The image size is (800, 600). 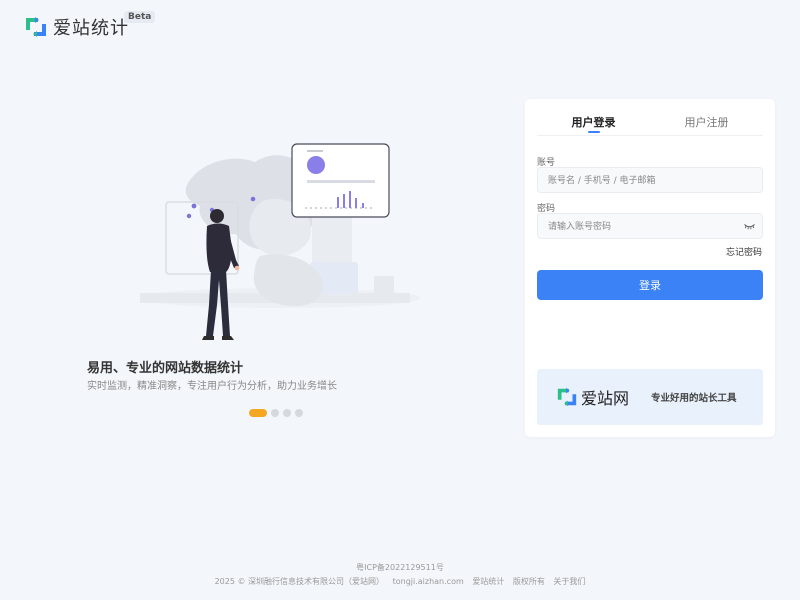 What do you see at coordinates (694, 398) in the screenshot?
I see `banner-tagline: 专业好用的站长工具` at bounding box center [694, 398].